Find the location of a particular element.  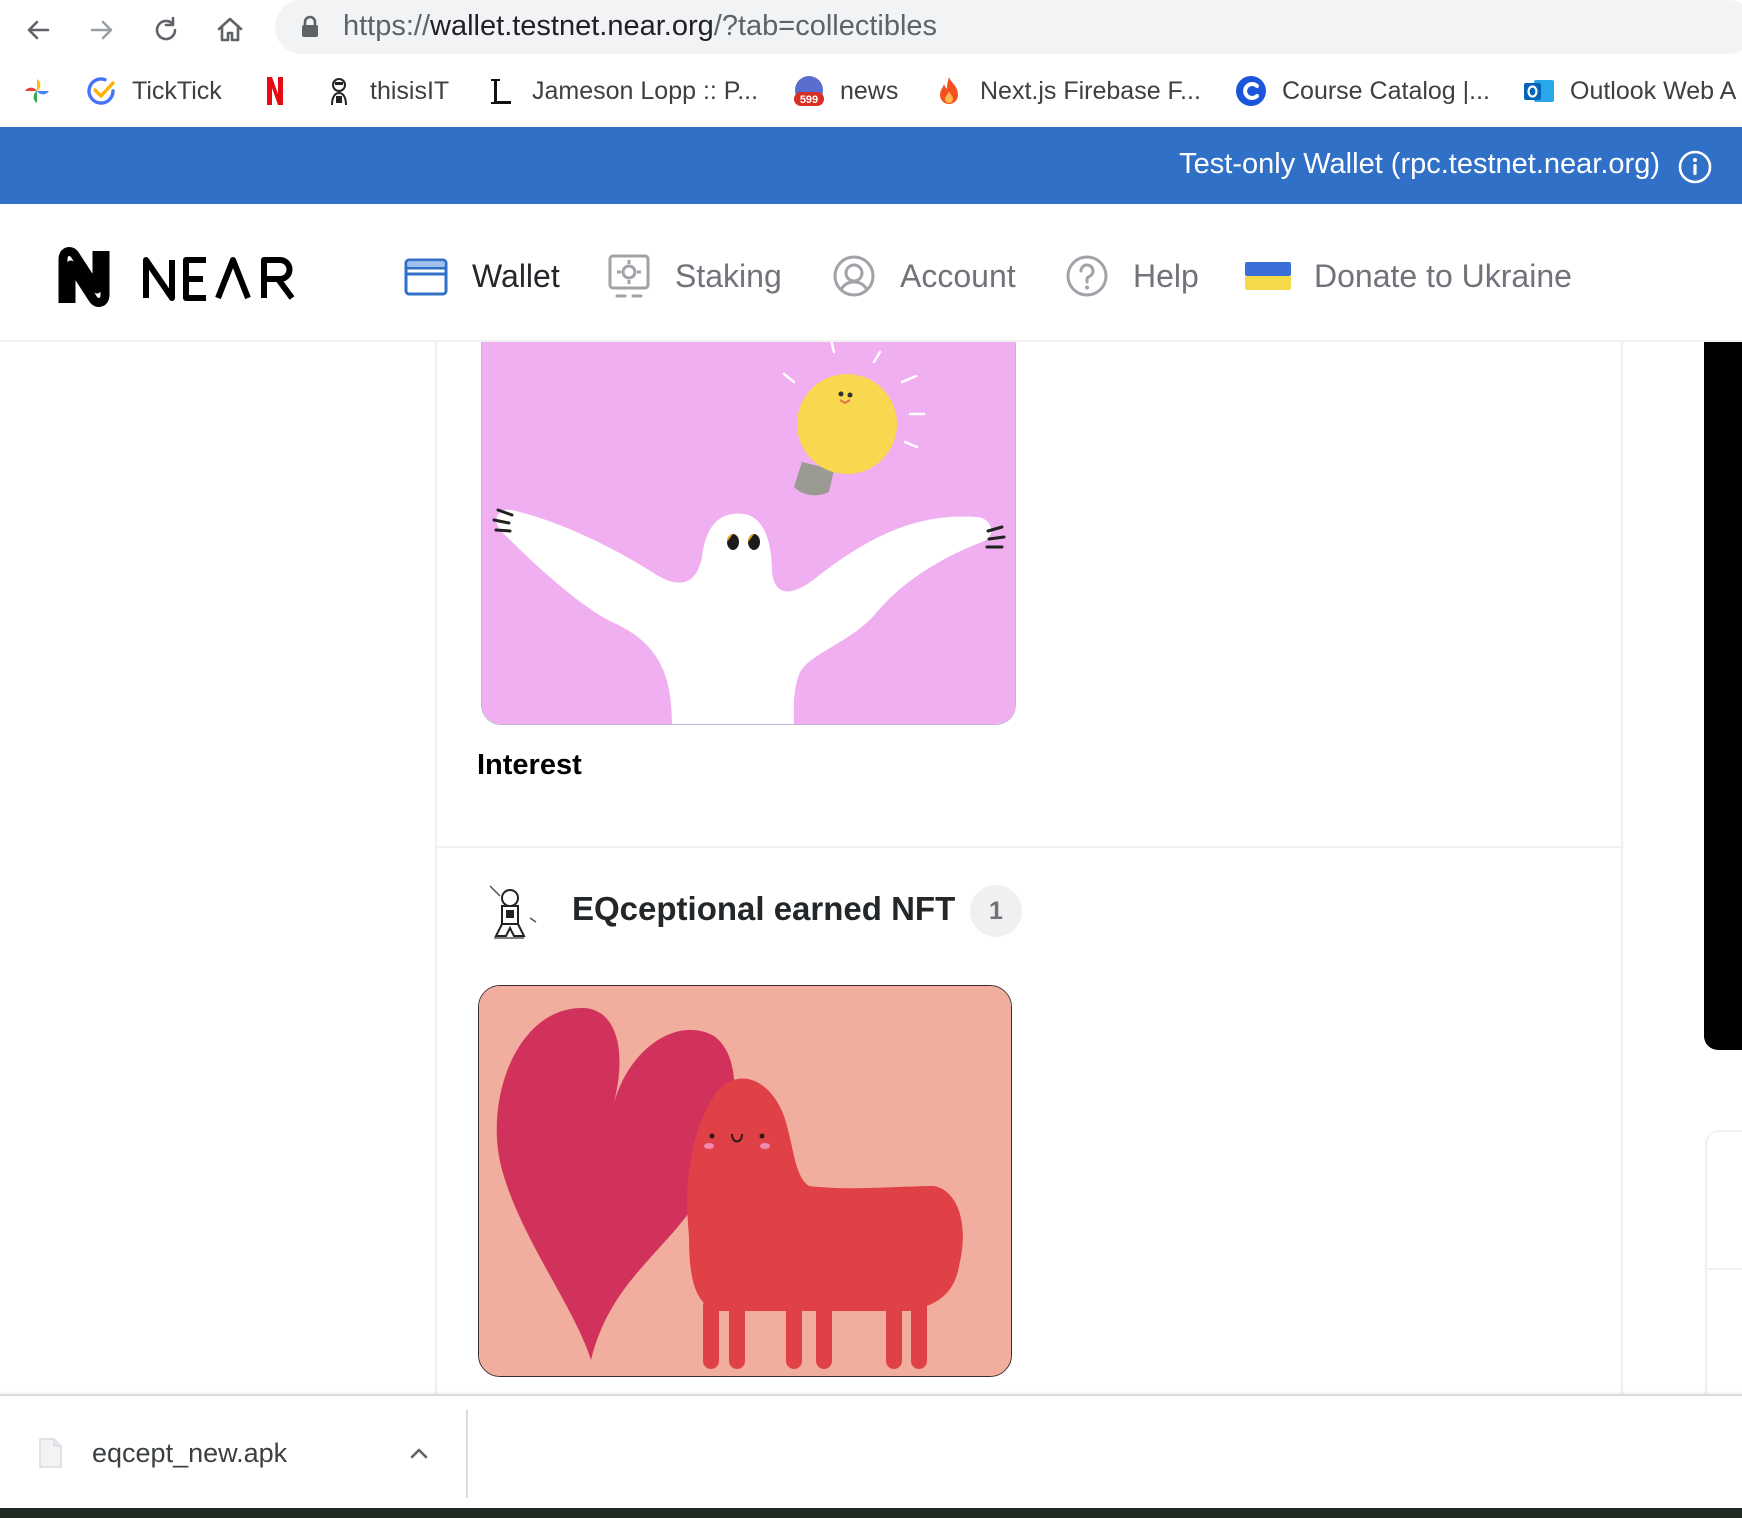

photos-pinwheel-icon is located at coordinates (37, 91).